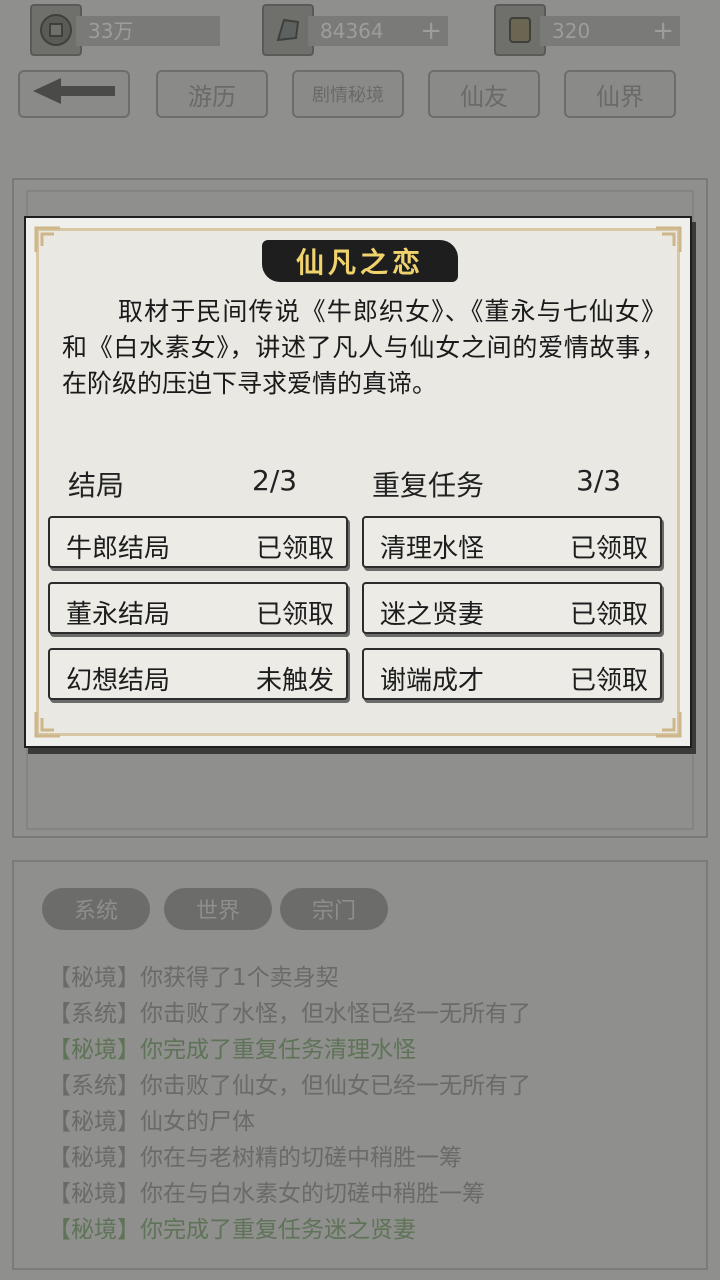 The width and height of the screenshot is (720, 1280). What do you see at coordinates (148, 31) in the screenshot?
I see `gold-value: 33万` at bounding box center [148, 31].